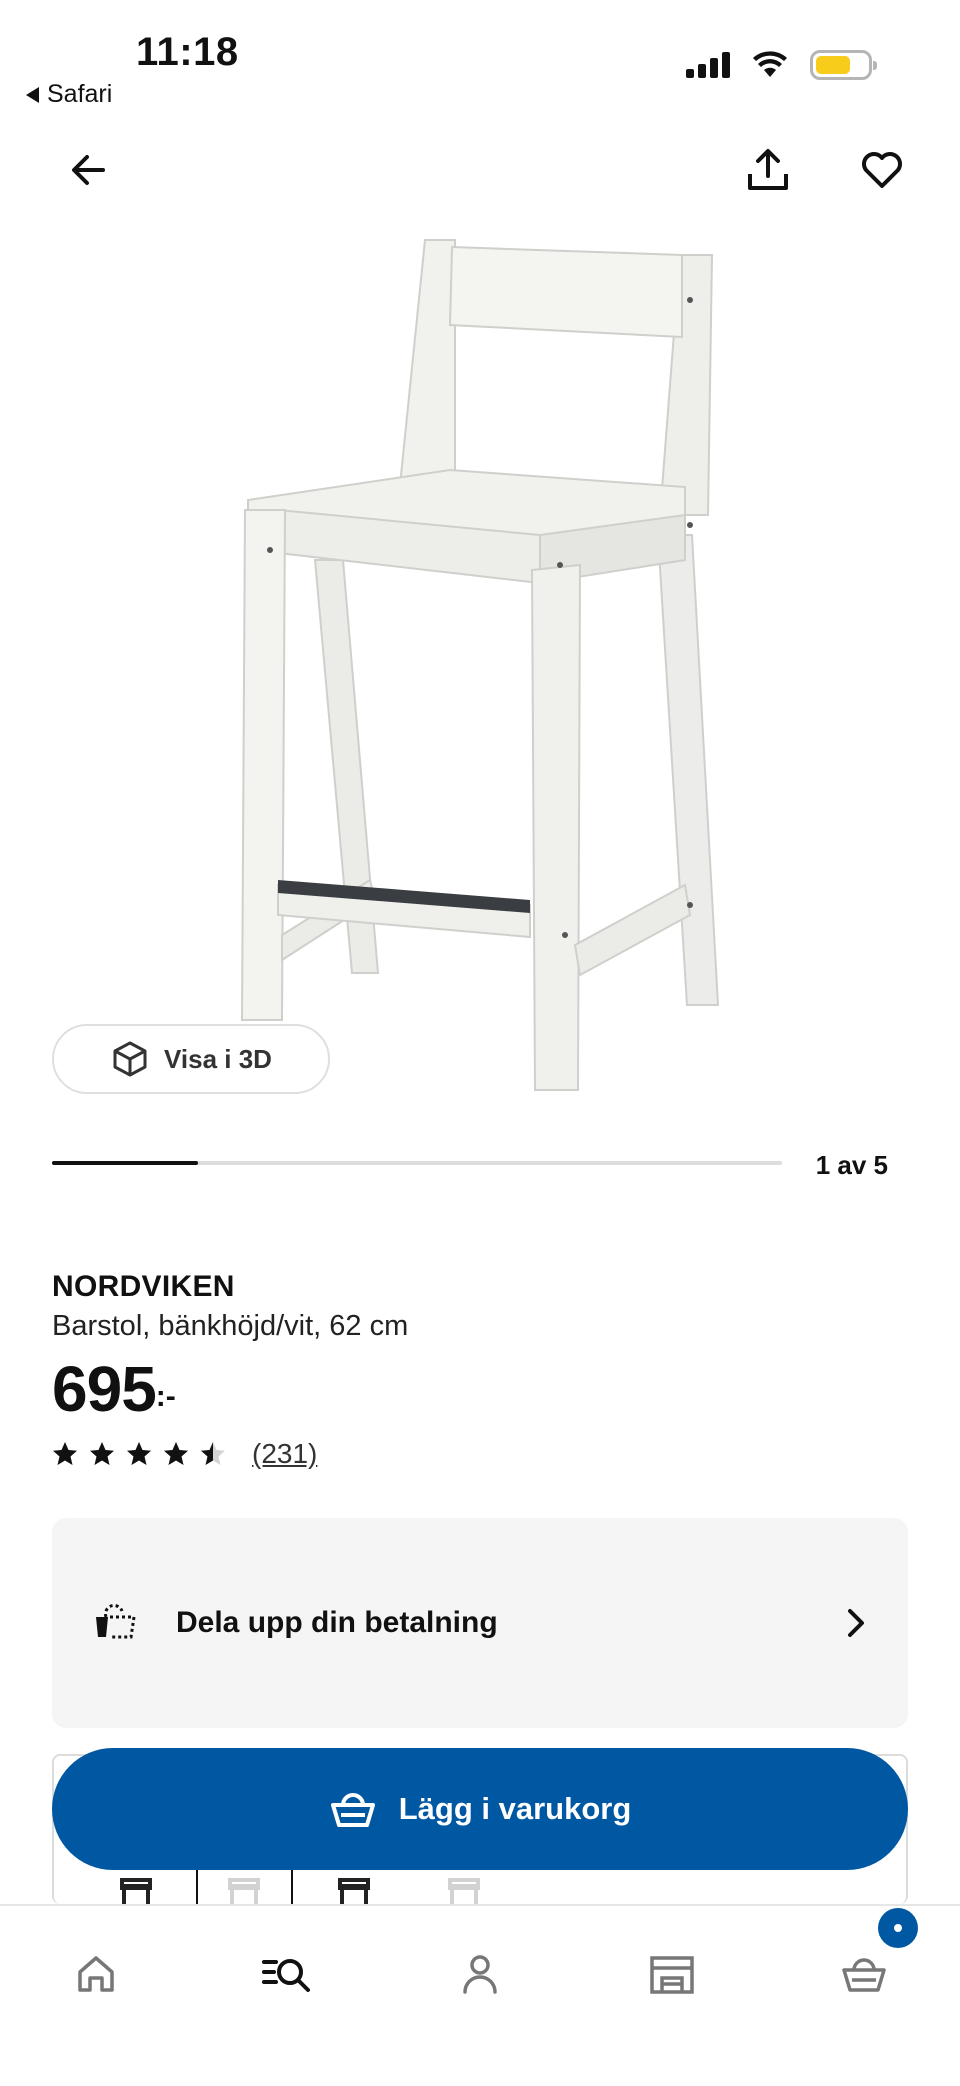 Image resolution: width=960 pixels, height=2086 pixels. I want to click on bottom-tab-bar, so click(480, 1995).